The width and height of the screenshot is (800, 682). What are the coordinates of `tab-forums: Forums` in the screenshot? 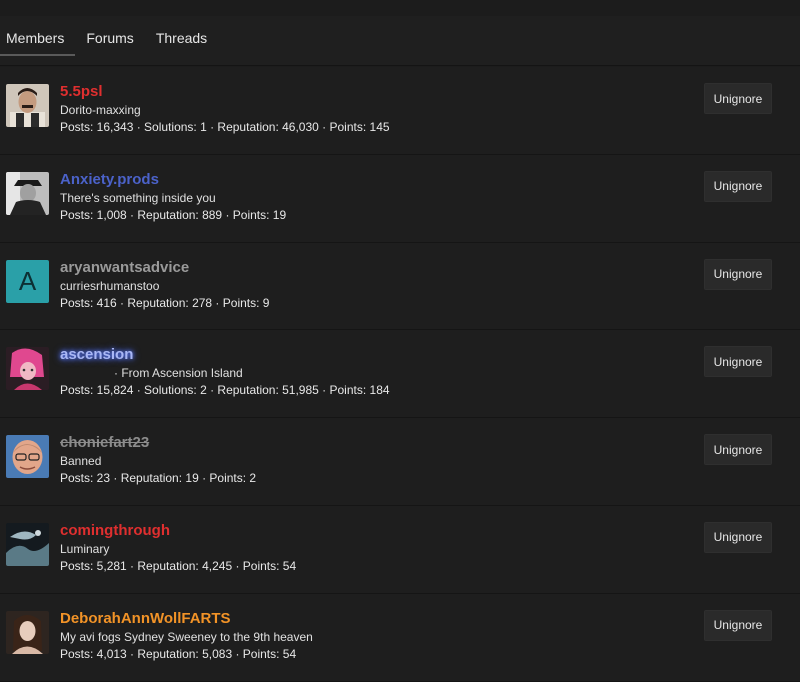 It's located at (109, 34).